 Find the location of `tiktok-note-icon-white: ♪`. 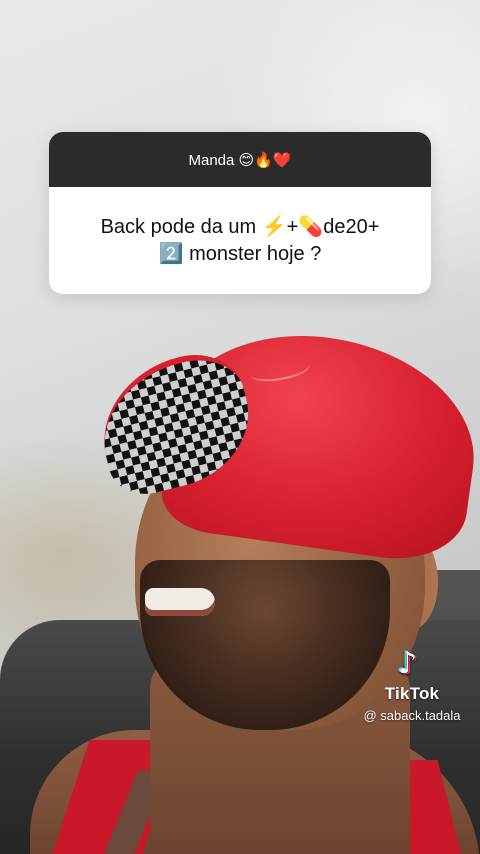

tiktok-note-icon-white: ♪ is located at coordinates (408, 663).